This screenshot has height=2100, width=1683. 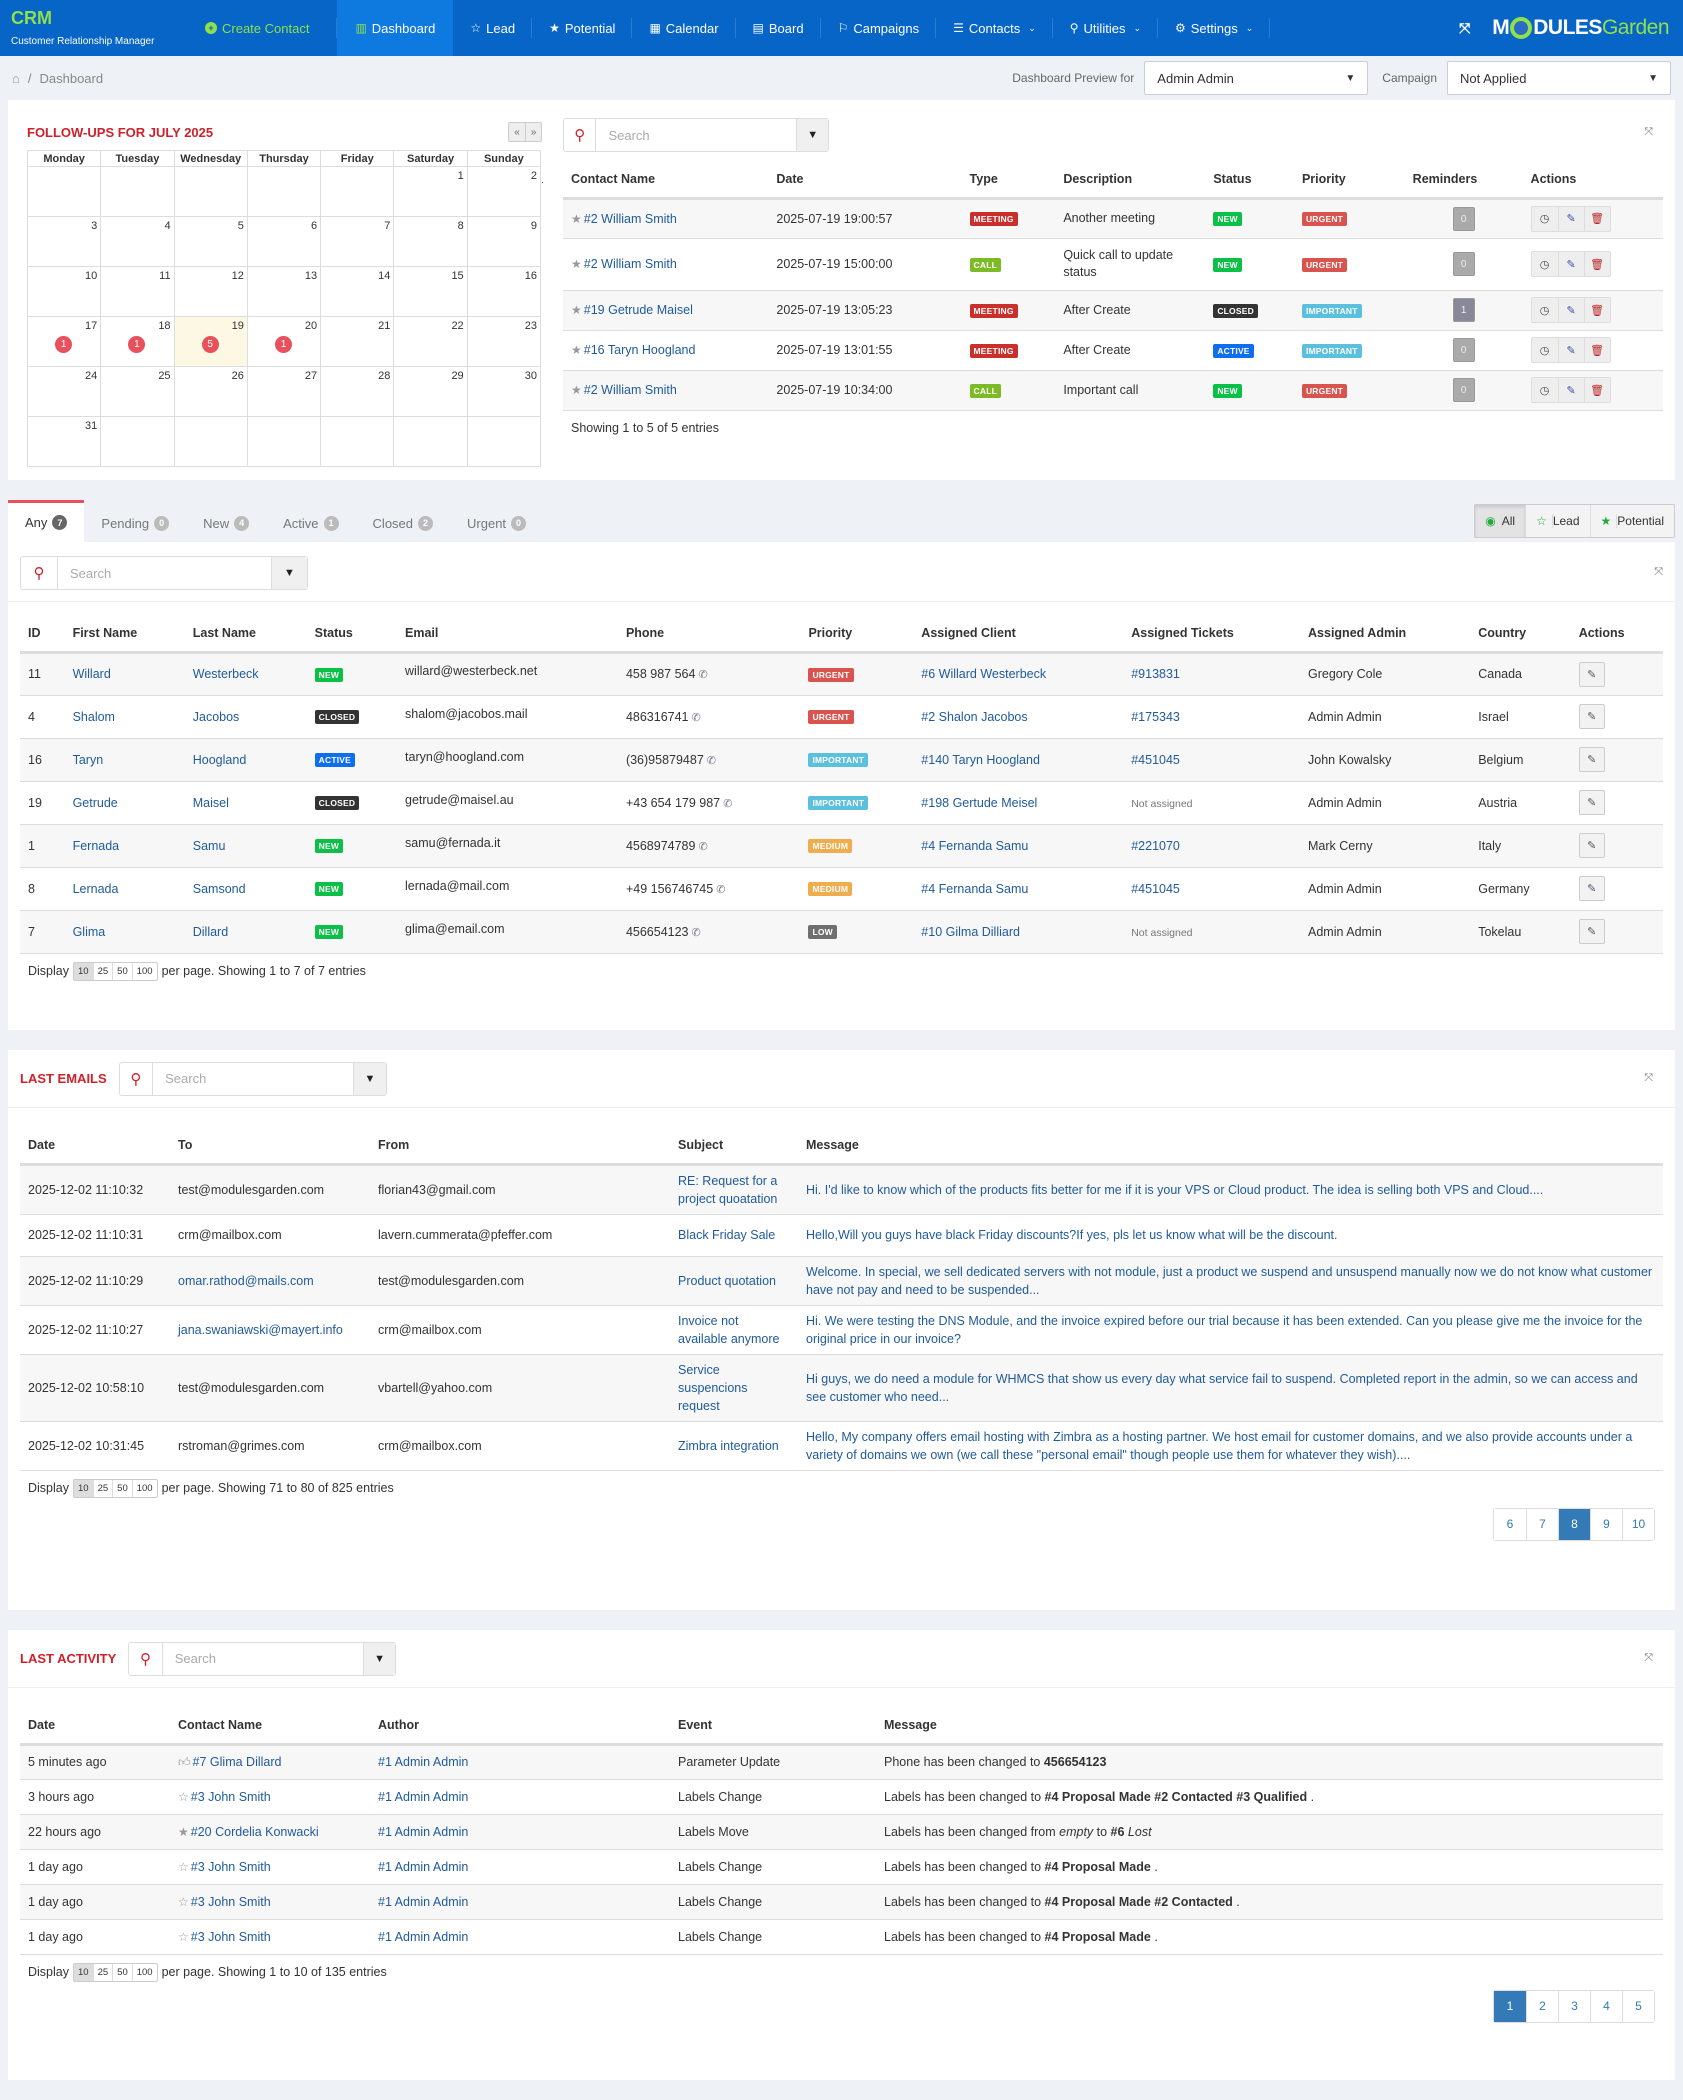 I want to click on first-name-link: Getrude, so click(x=95, y=803).